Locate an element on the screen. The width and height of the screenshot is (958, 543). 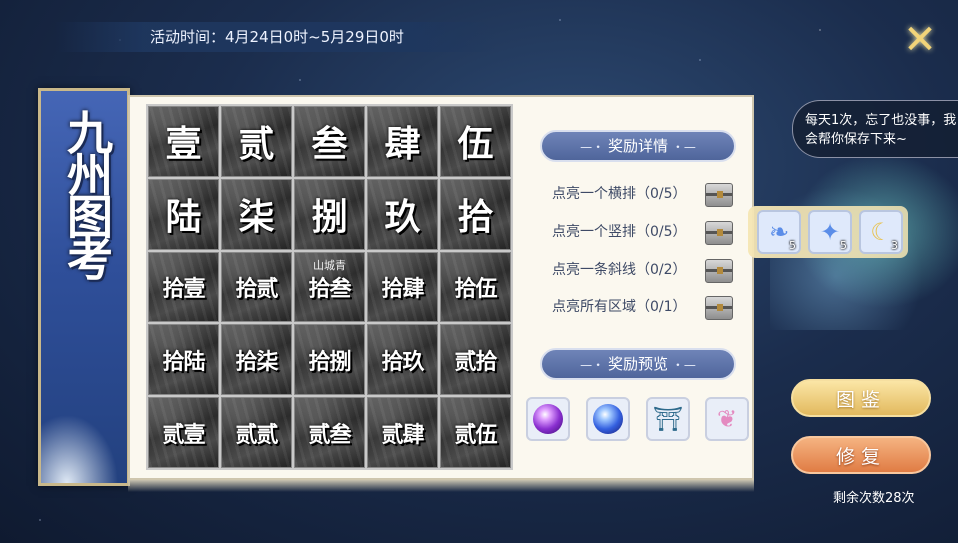
grid-cell: 贰 is located at coordinates (256, 141).